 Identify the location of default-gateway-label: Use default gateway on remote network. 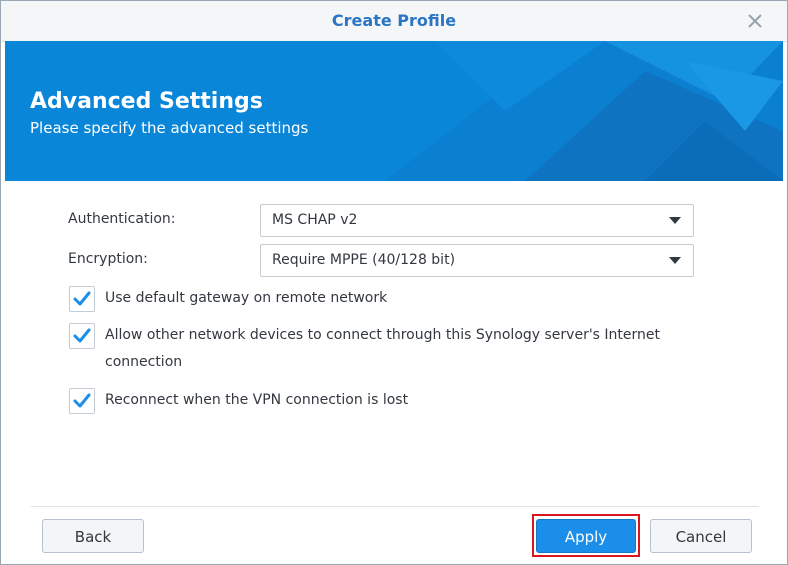
(246, 298).